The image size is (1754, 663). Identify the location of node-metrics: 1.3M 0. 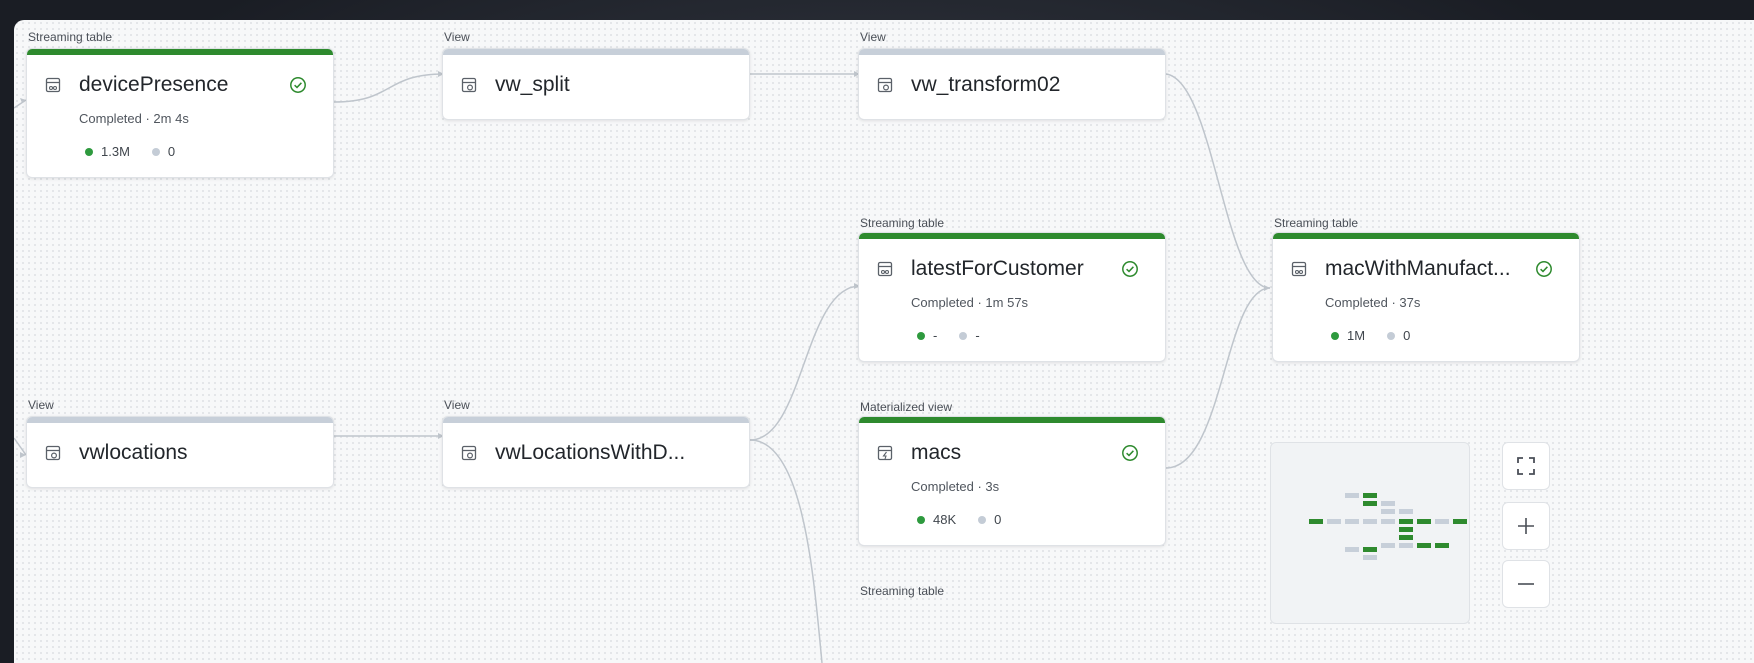
(130, 151).